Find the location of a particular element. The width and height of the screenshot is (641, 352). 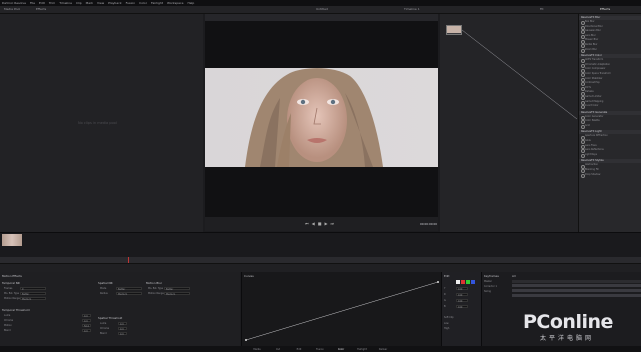

inspector-field-label: Frames is located at coordinates (8, 288).